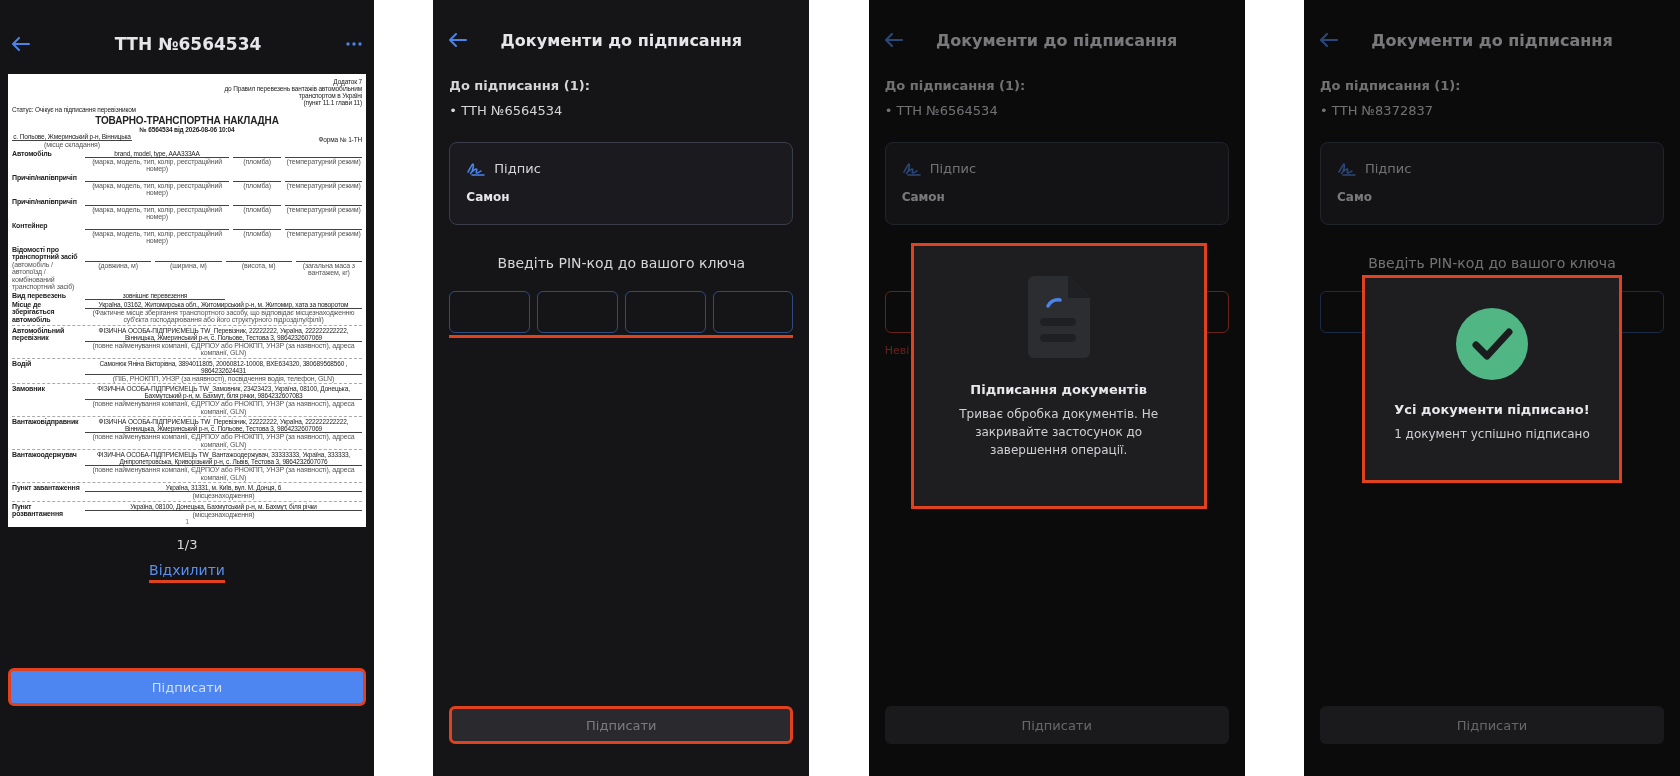 The height and width of the screenshot is (776, 1680). I want to click on dialog-message: Триває обробка документів. Не закривайте застосунок до завершення операції., so click(1059, 432).